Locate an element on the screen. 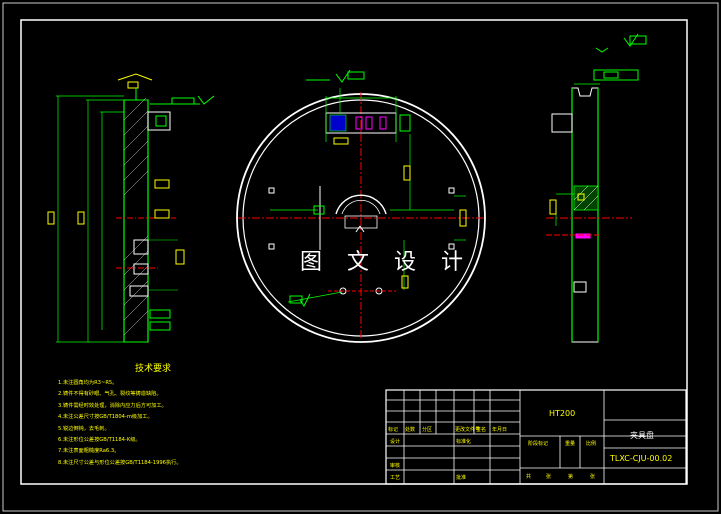 The height and width of the screenshot is (514, 721). row-label: 工艺 is located at coordinates (395, 478).